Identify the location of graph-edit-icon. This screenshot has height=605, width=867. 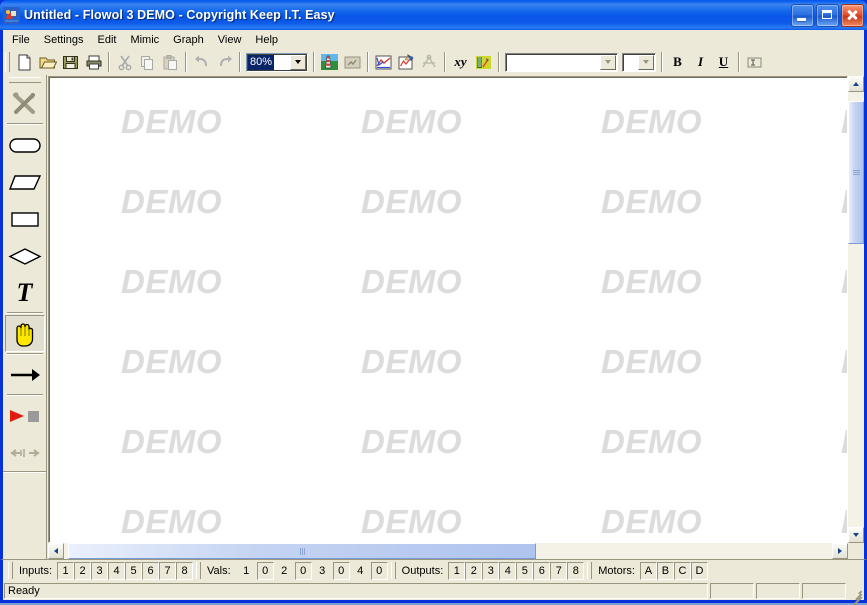
(406, 62).